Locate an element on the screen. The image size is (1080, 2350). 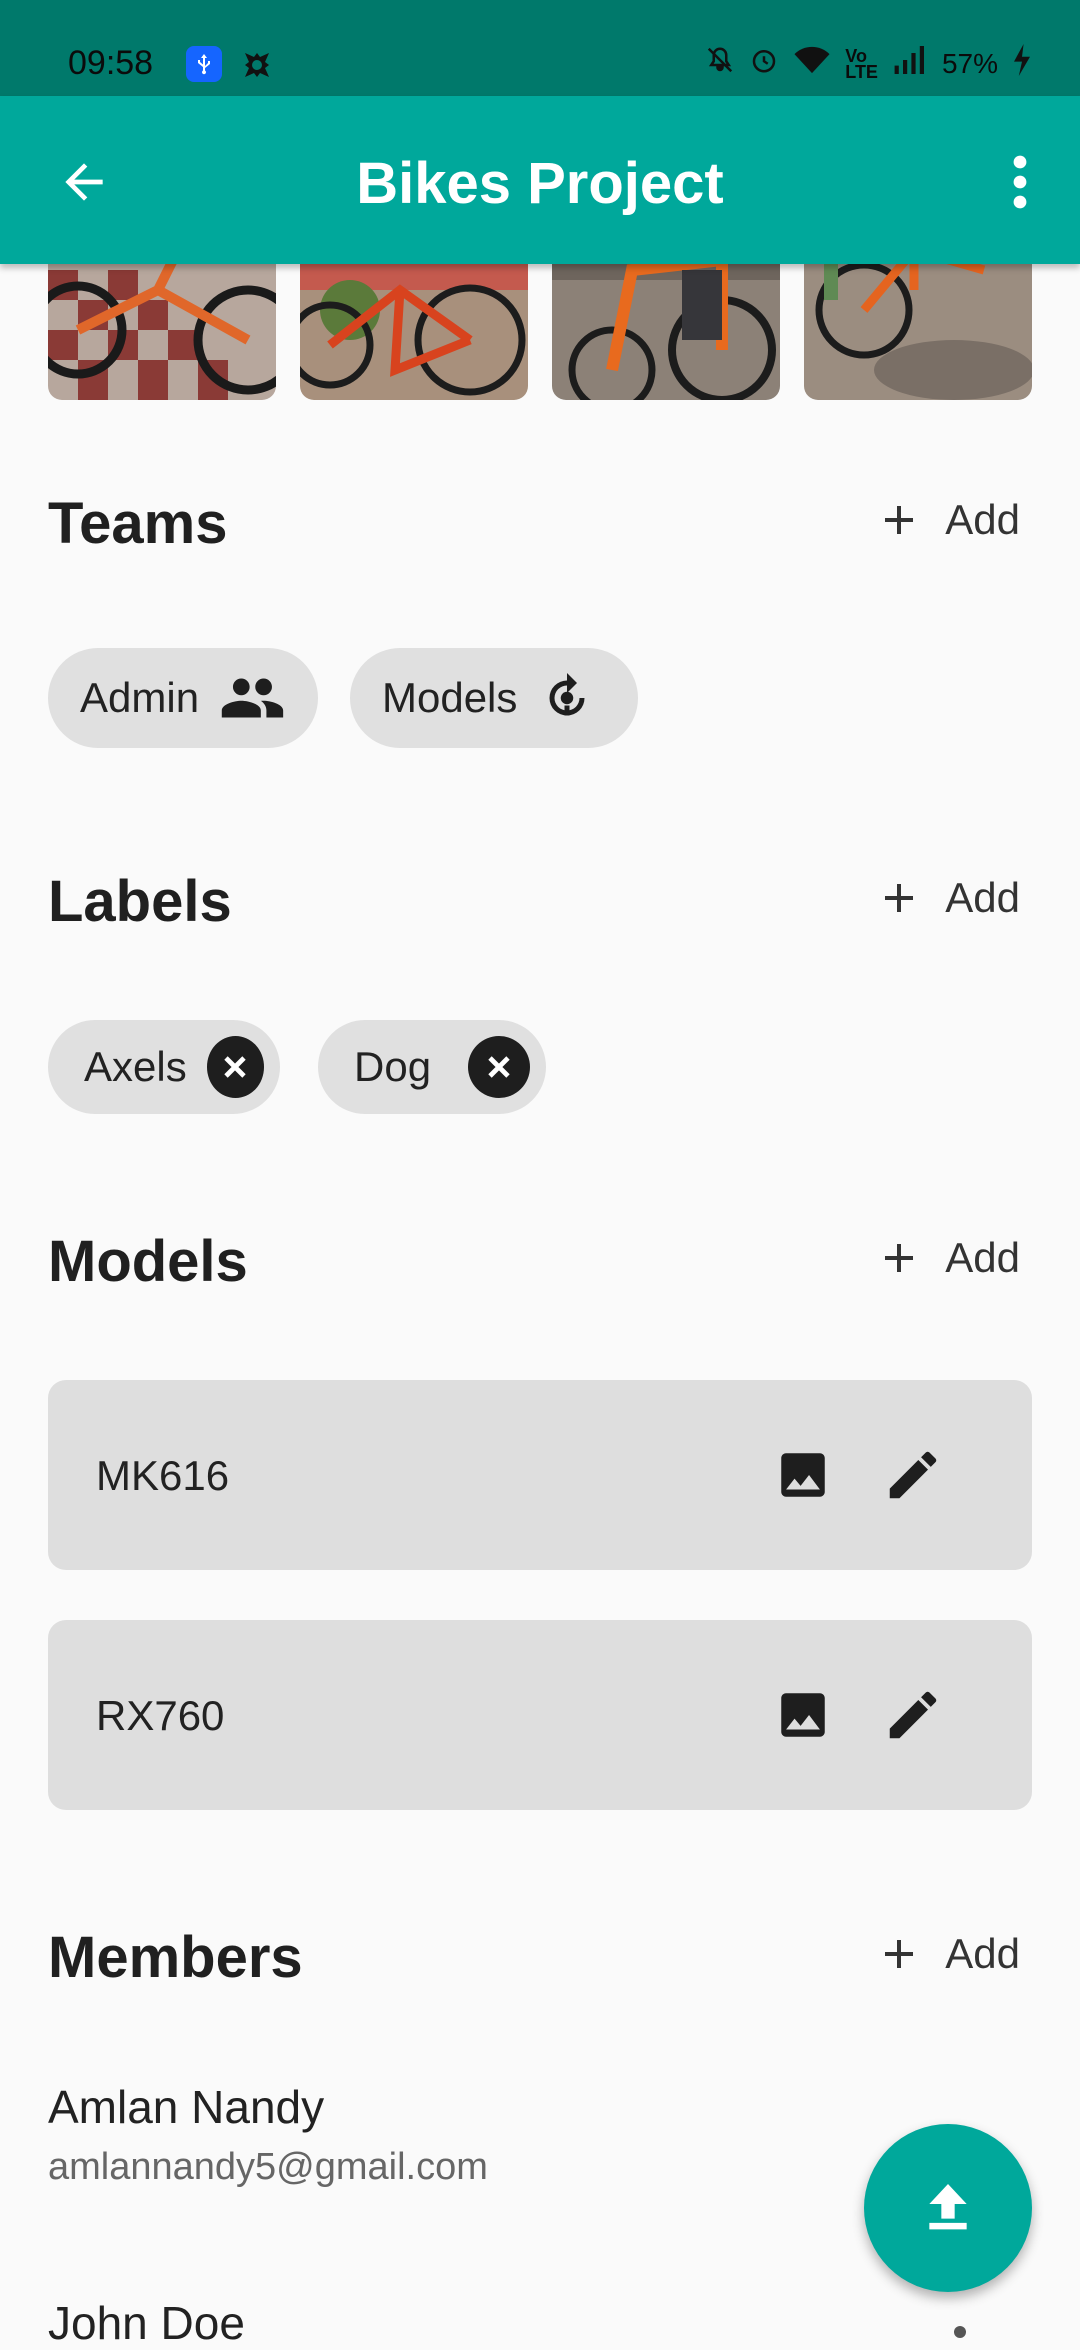
alarm-icon is located at coordinates (764, 63).